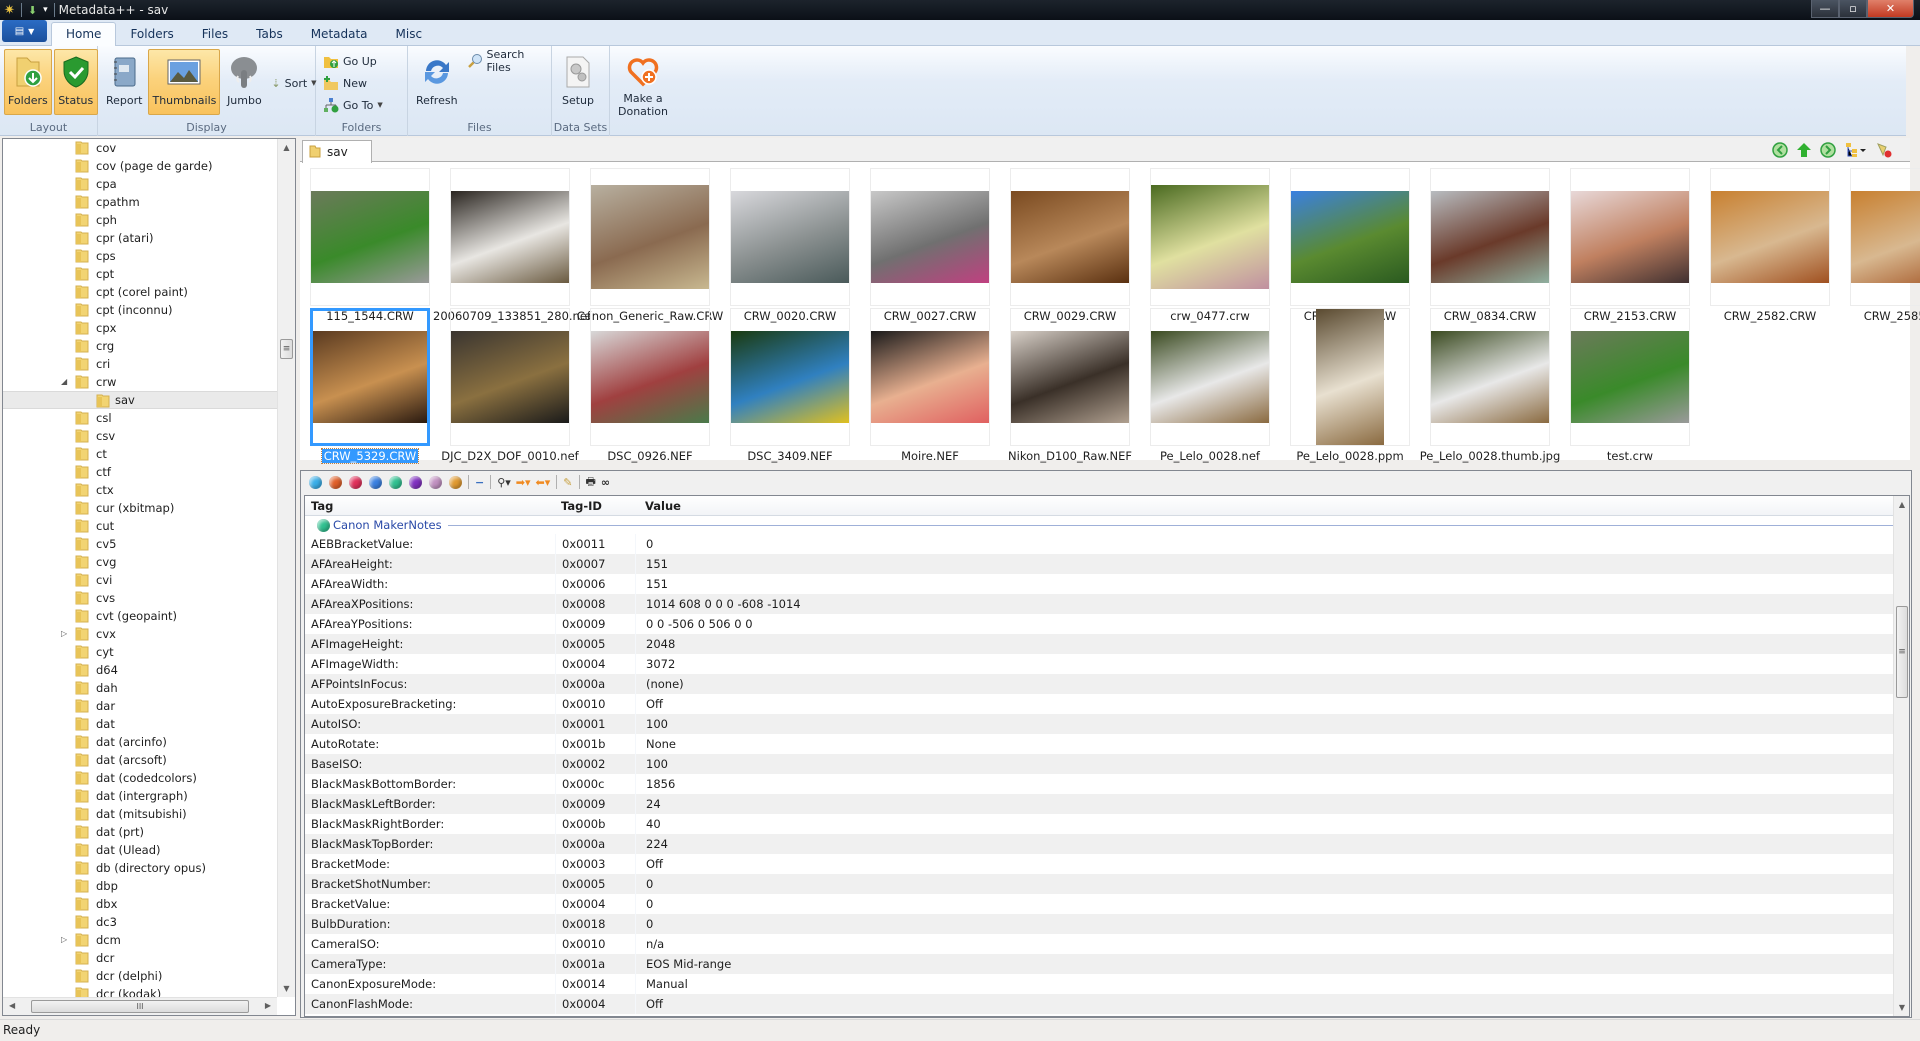 This screenshot has height=1041, width=1920. What do you see at coordinates (140, 706) in the screenshot?
I see `tree-item: dar` at bounding box center [140, 706].